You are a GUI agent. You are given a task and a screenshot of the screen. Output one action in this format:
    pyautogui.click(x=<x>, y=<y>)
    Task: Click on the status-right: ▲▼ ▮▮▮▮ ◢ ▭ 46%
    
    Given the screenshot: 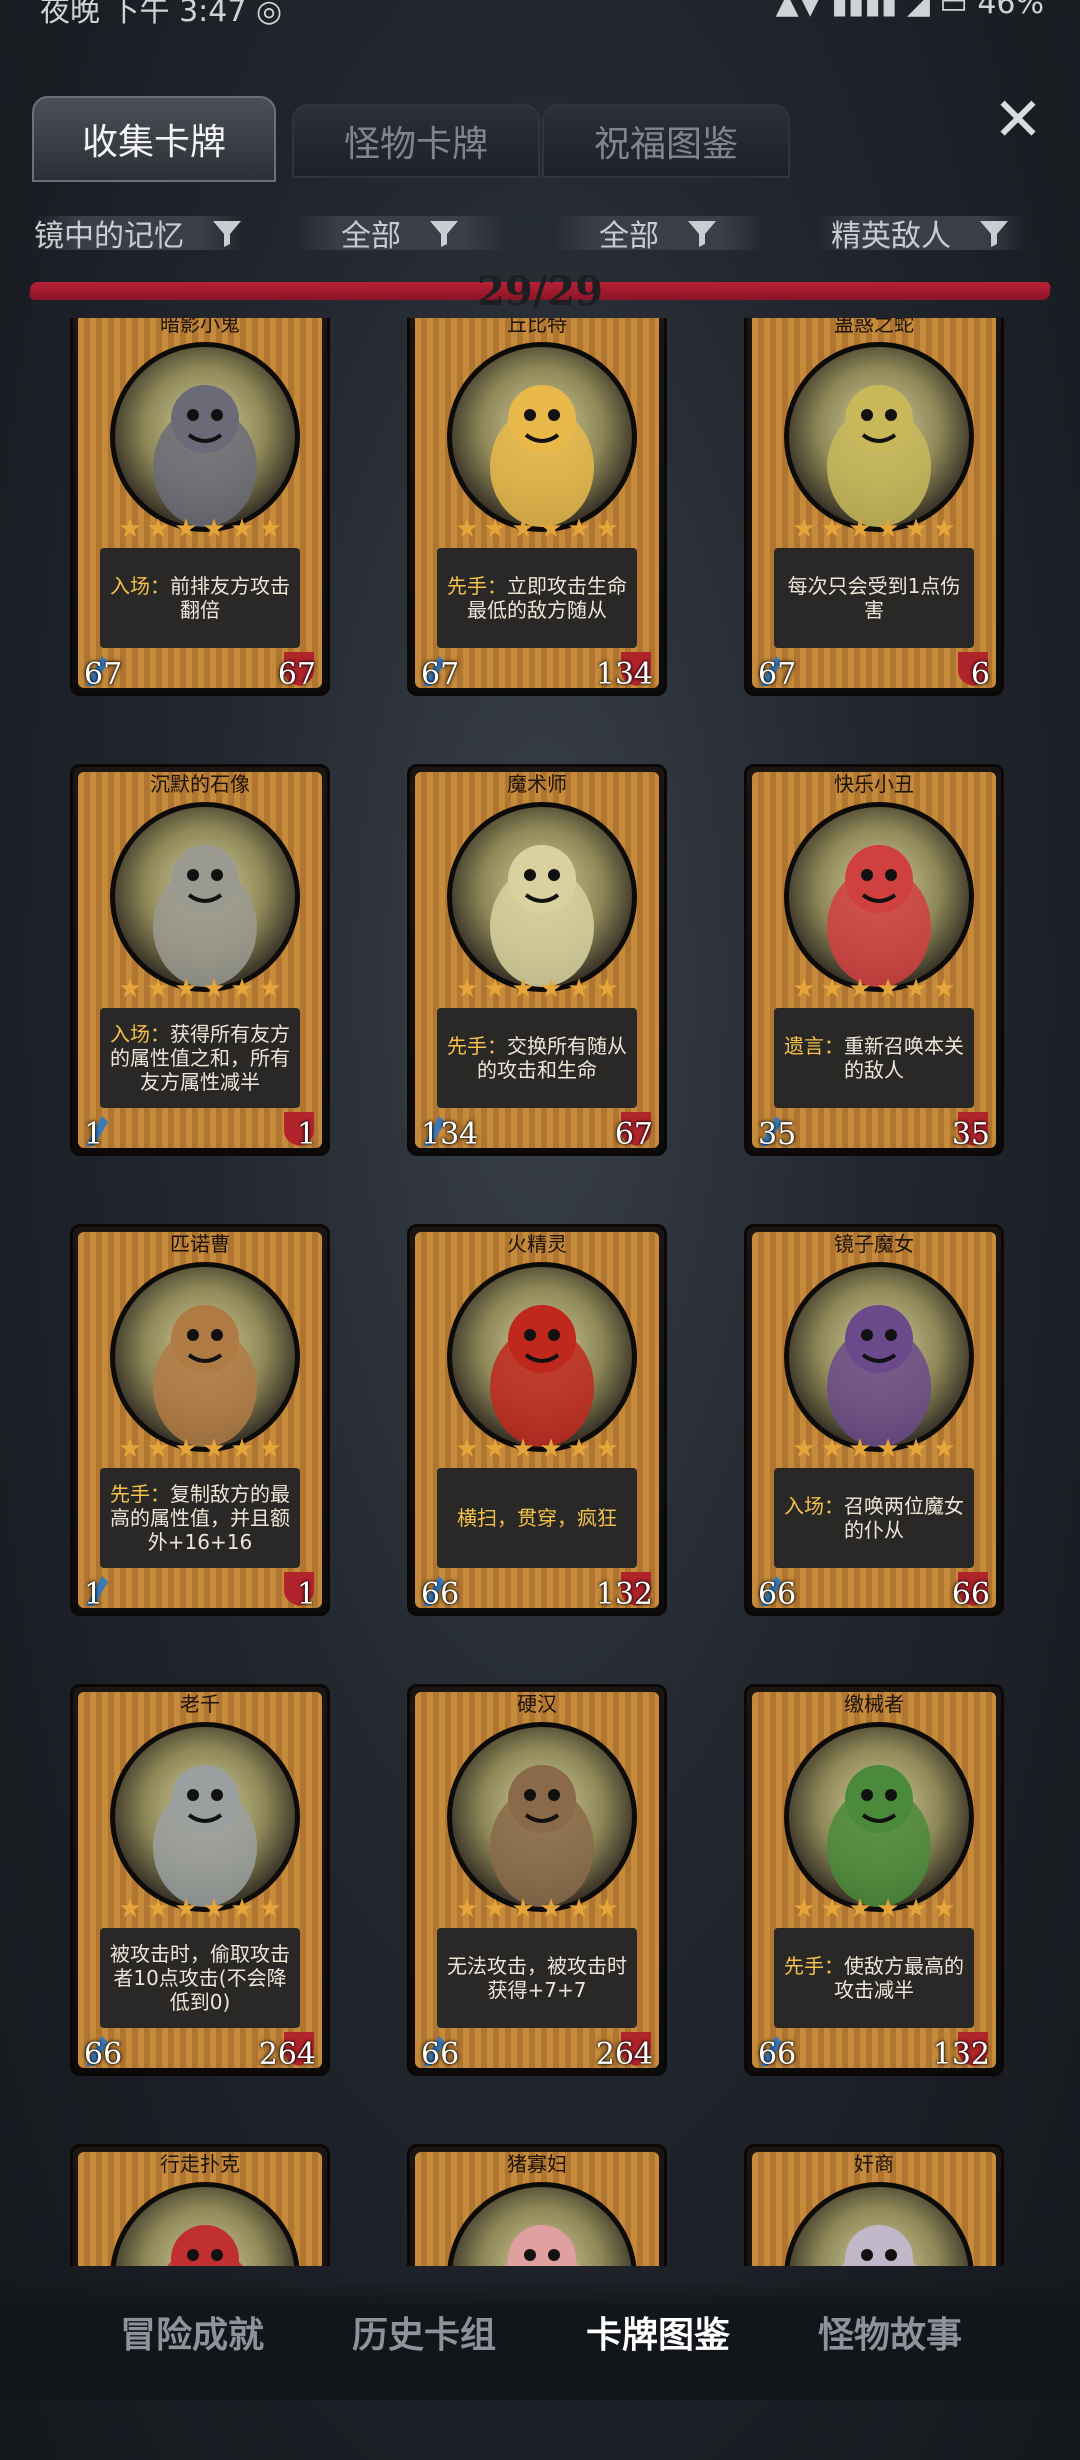 What is the action you would take?
    pyautogui.click(x=909, y=10)
    